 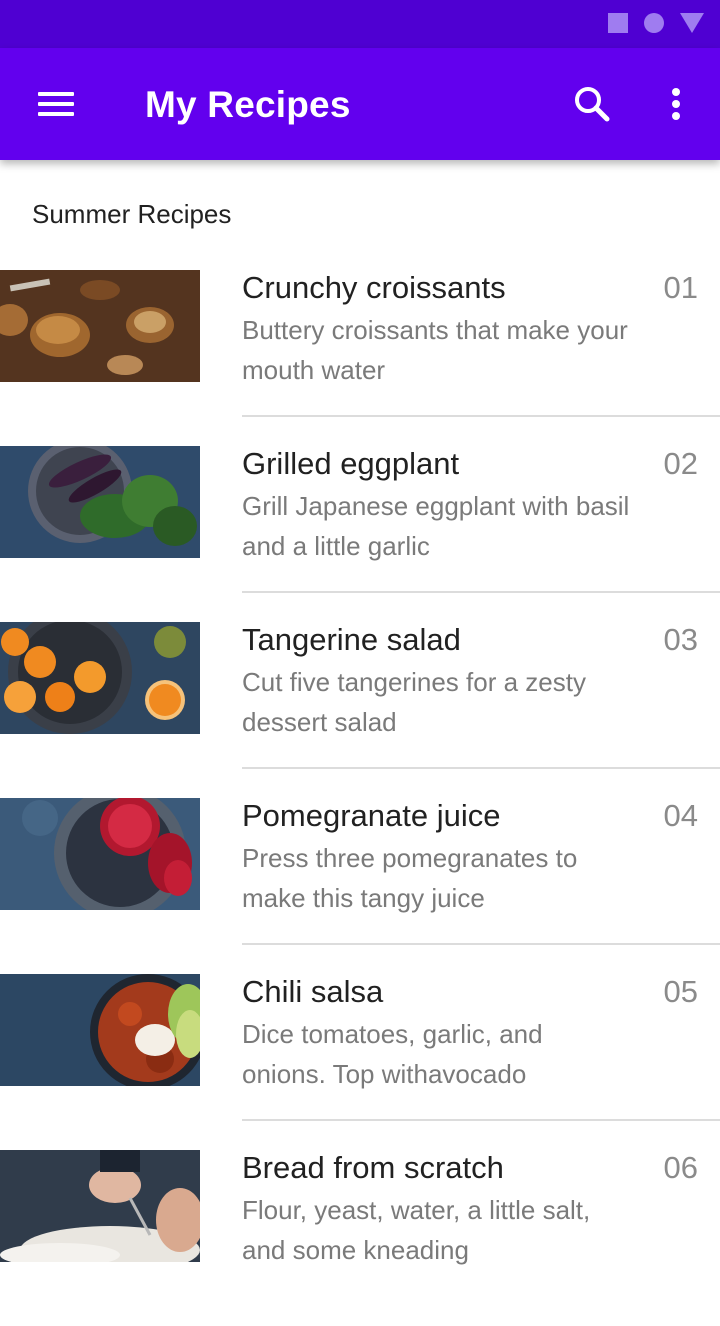 What do you see at coordinates (680, 991) in the screenshot?
I see `item-number: 05` at bounding box center [680, 991].